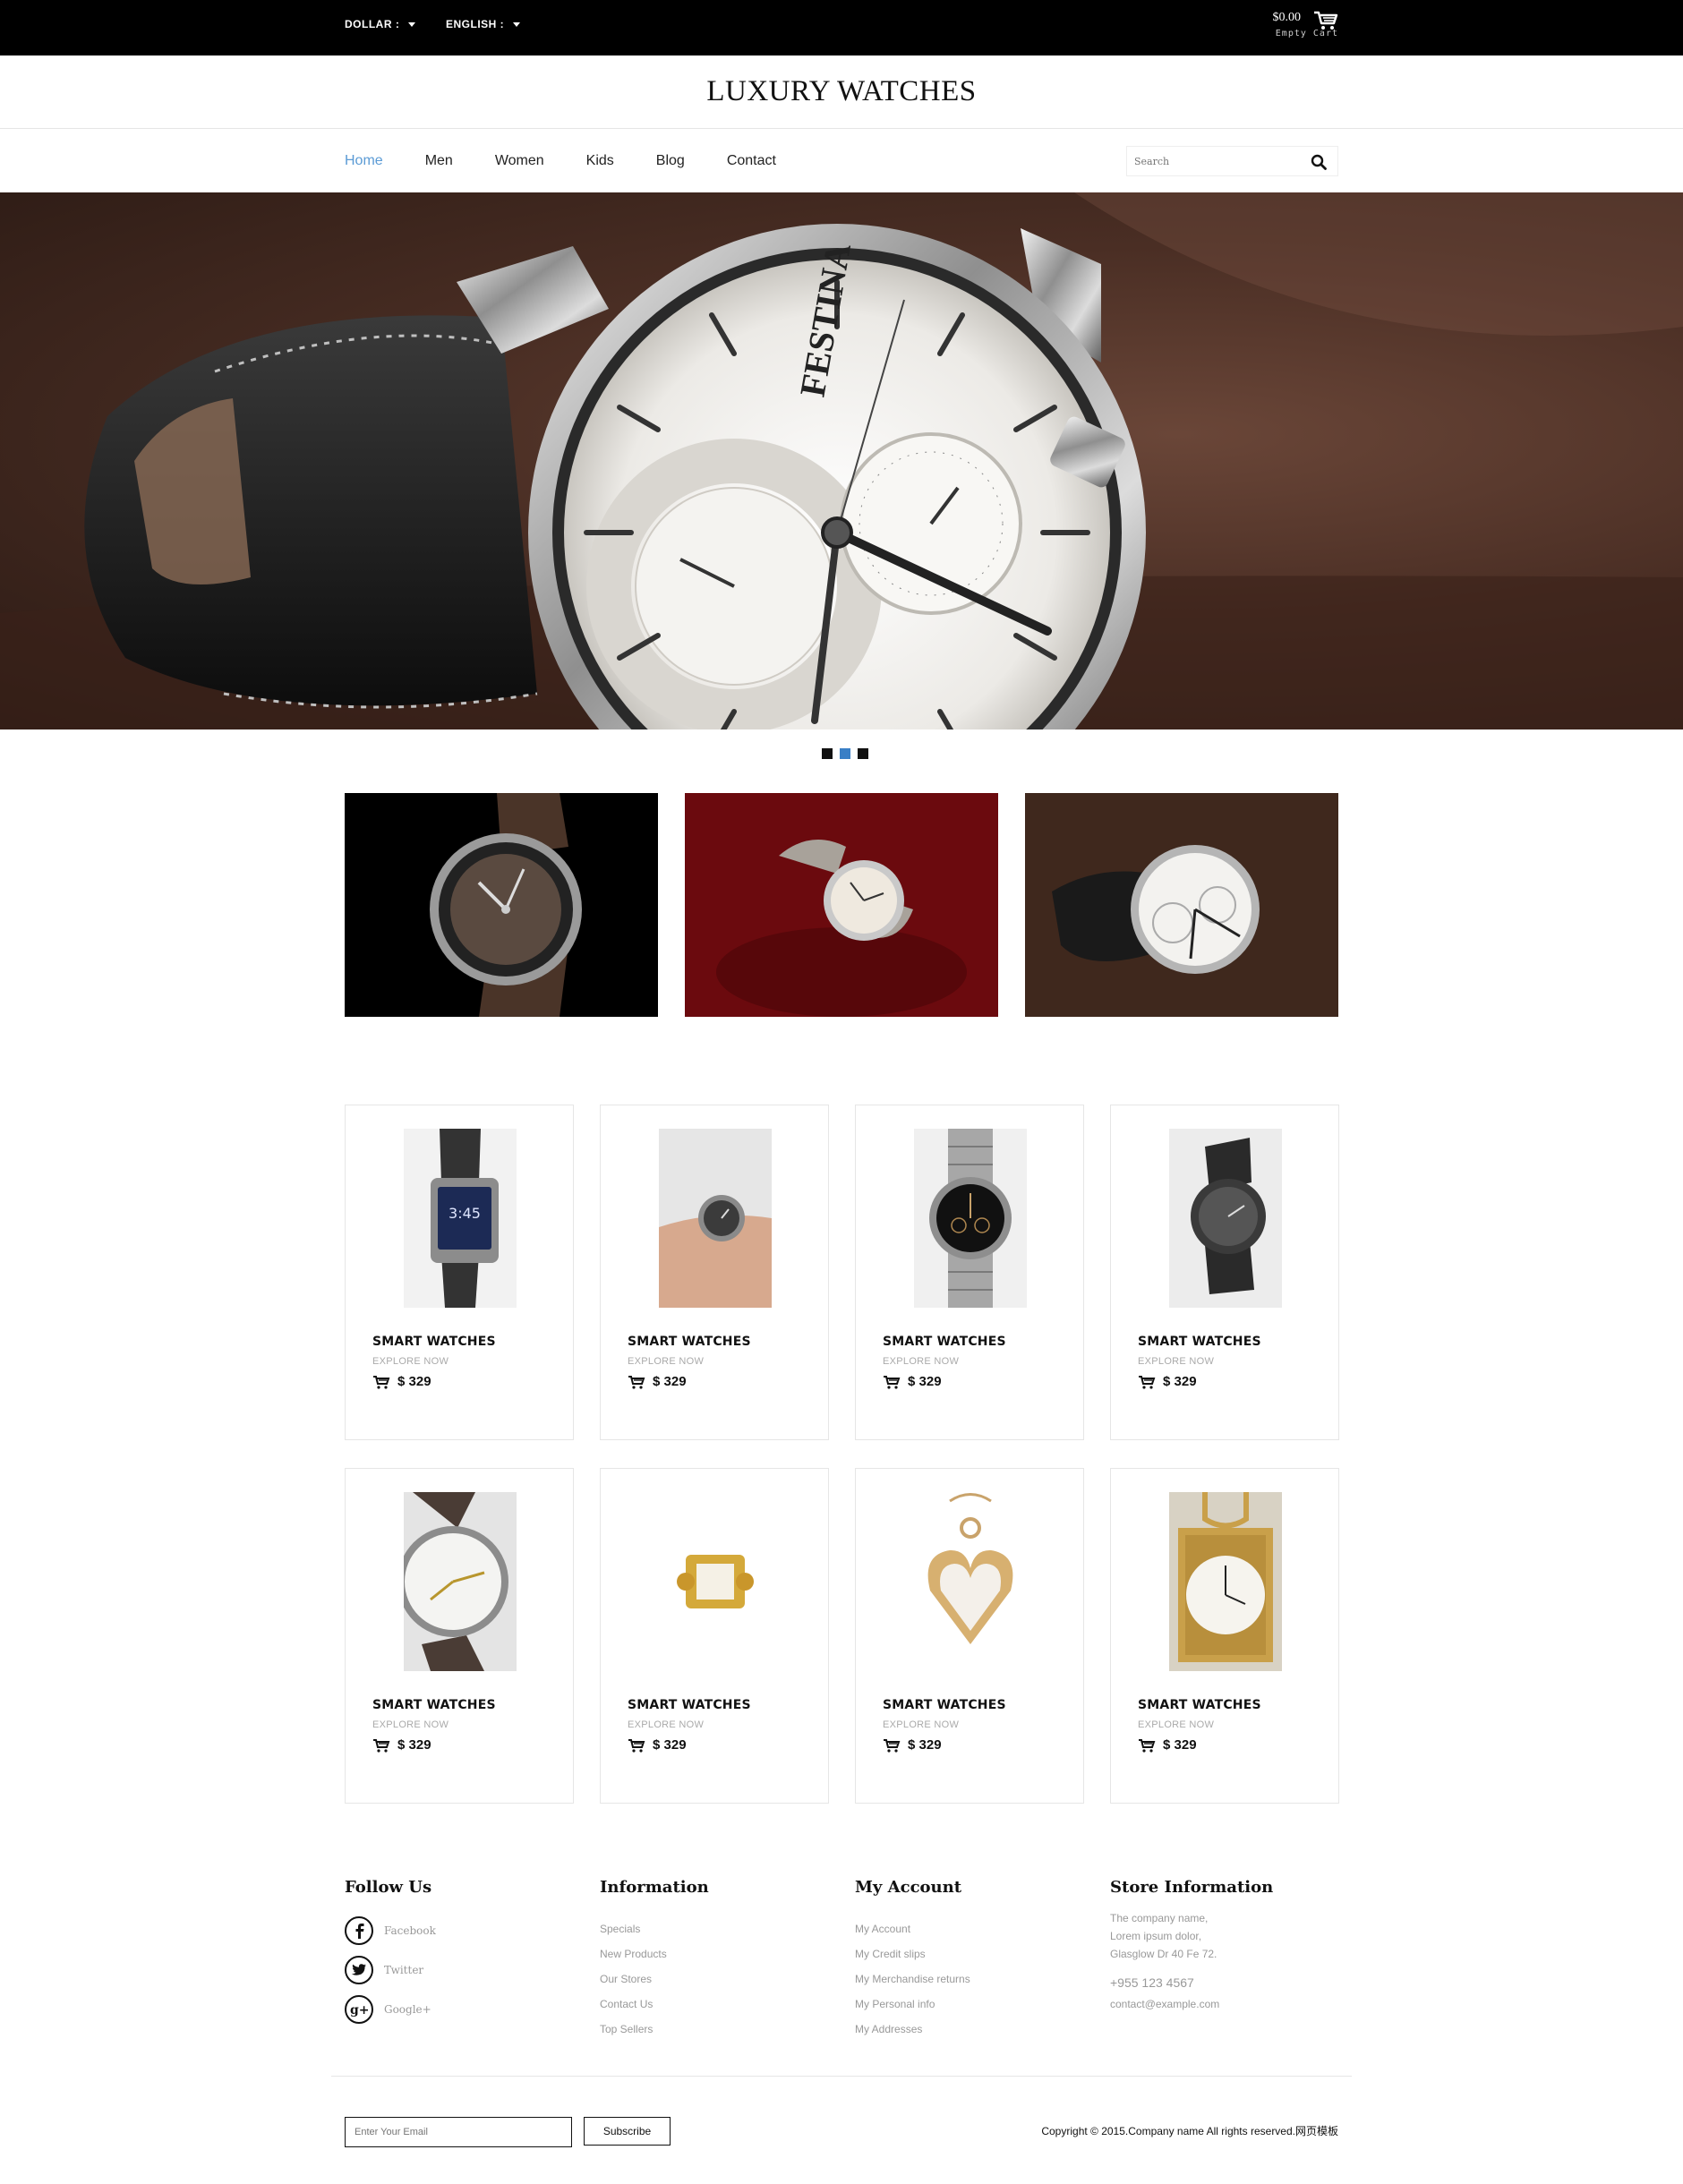 Image resolution: width=1683 pixels, height=2184 pixels. Describe the element at coordinates (458, 2132) in the screenshot. I see `newsletter-email-input` at that location.